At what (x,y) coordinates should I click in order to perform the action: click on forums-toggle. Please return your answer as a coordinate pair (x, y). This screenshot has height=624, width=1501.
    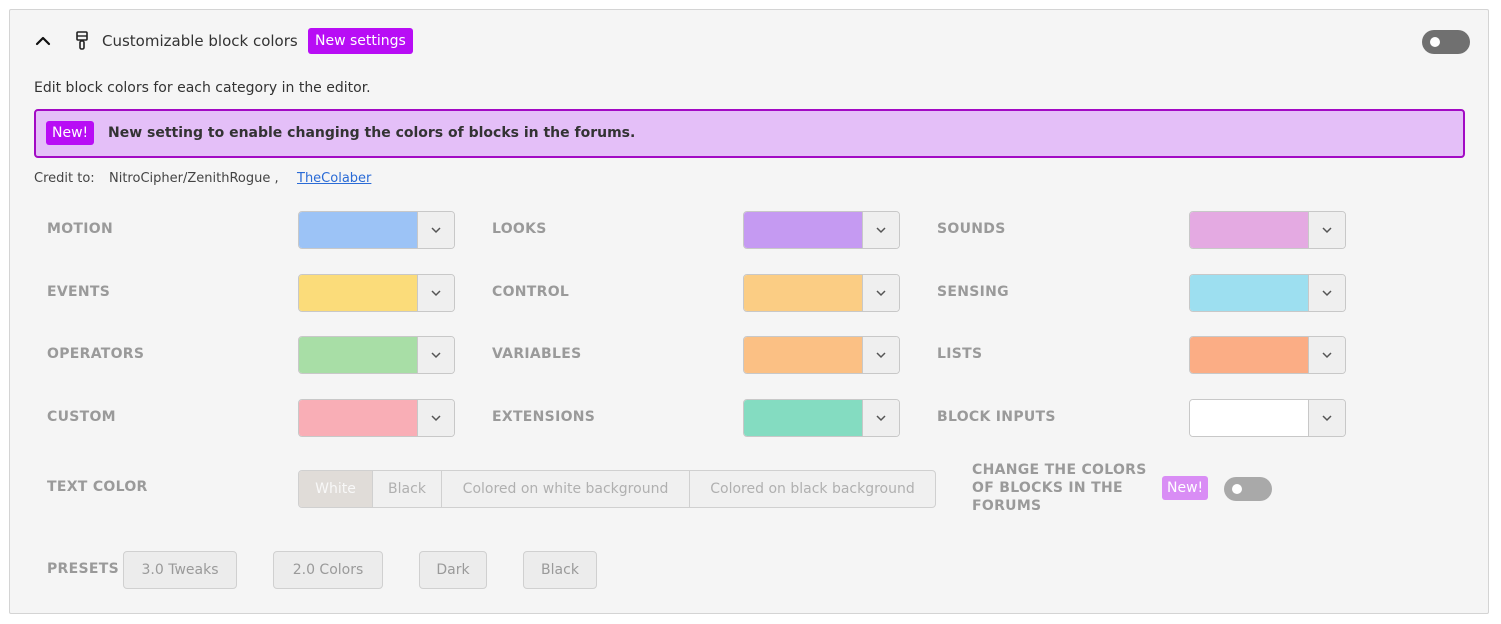
    Looking at the image, I should click on (1248, 489).